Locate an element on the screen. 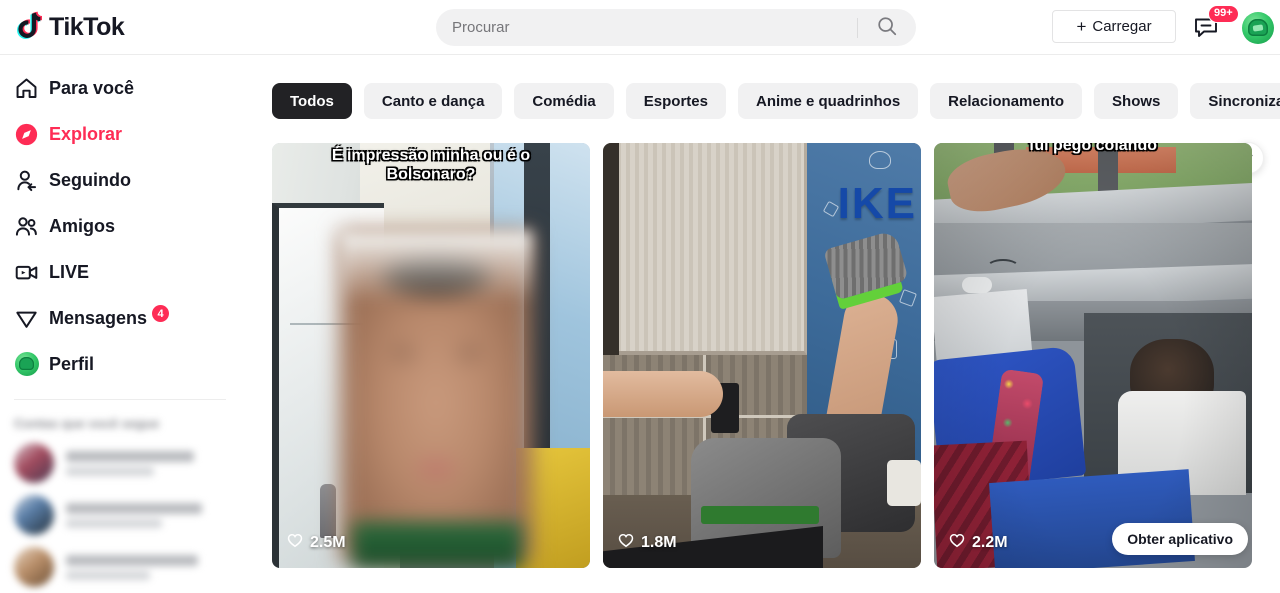 The height and width of the screenshot is (593, 1280). wall-sign-text: IKE is located at coordinates (877, 203).